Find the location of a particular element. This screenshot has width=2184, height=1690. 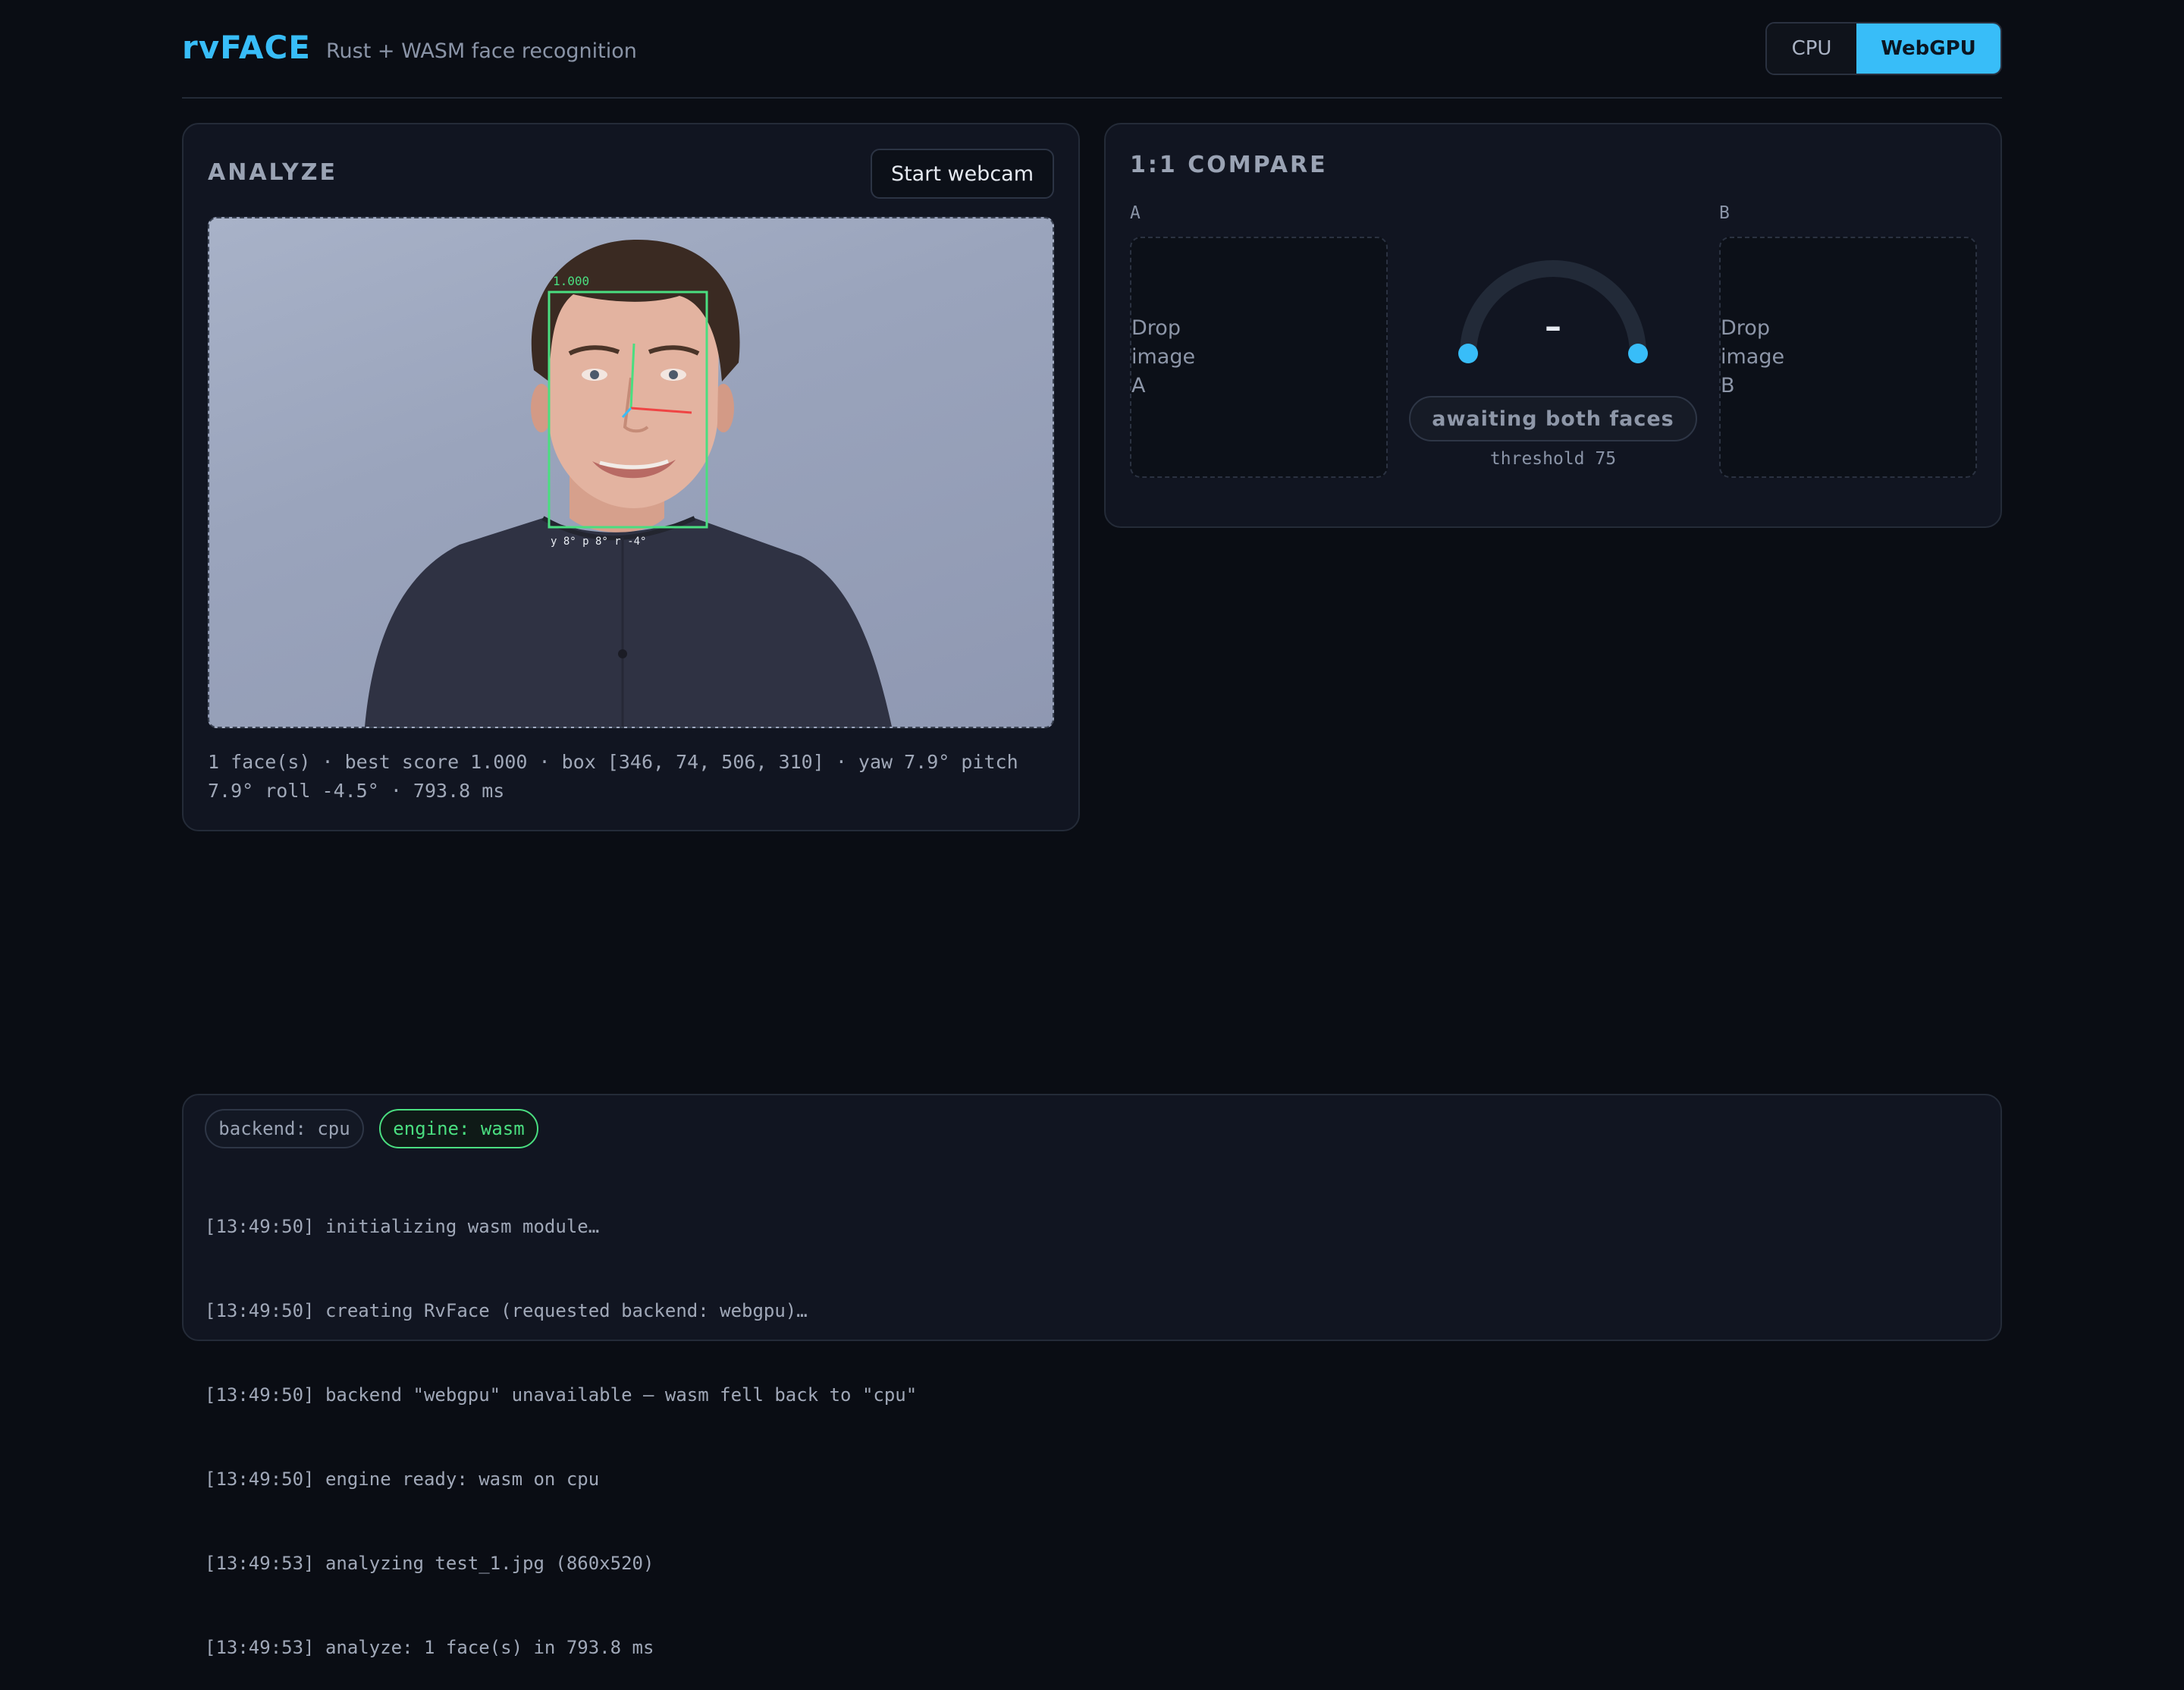

slot-b-label: B is located at coordinates (1724, 213).